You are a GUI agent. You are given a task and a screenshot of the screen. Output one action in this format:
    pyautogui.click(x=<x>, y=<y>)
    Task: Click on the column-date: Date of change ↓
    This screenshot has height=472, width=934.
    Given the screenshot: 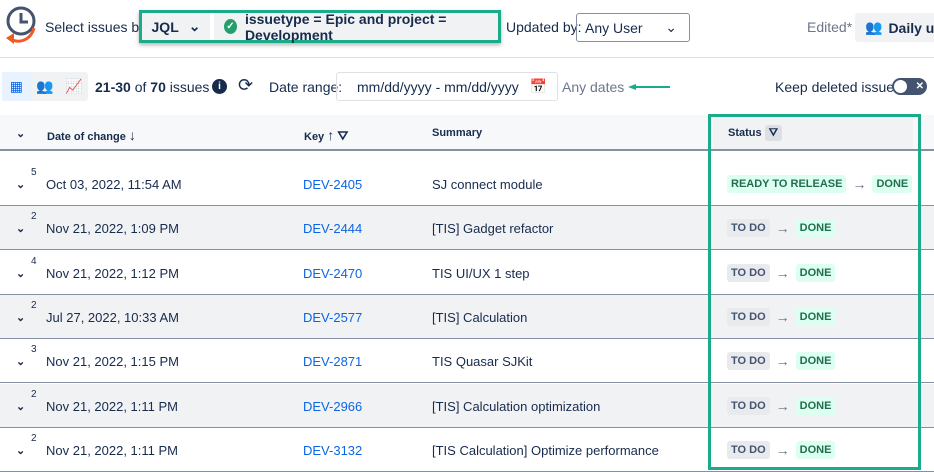 What is the action you would take?
    pyautogui.click(x=91, y=135)
    